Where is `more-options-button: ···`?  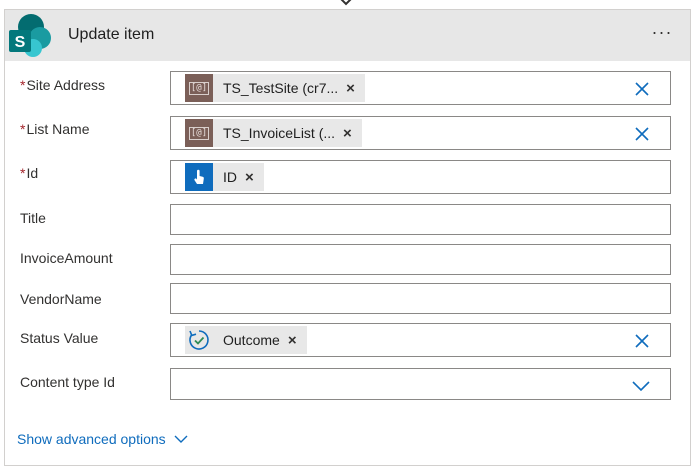
more-options-button: ··· is located at coordinates (662, 32).